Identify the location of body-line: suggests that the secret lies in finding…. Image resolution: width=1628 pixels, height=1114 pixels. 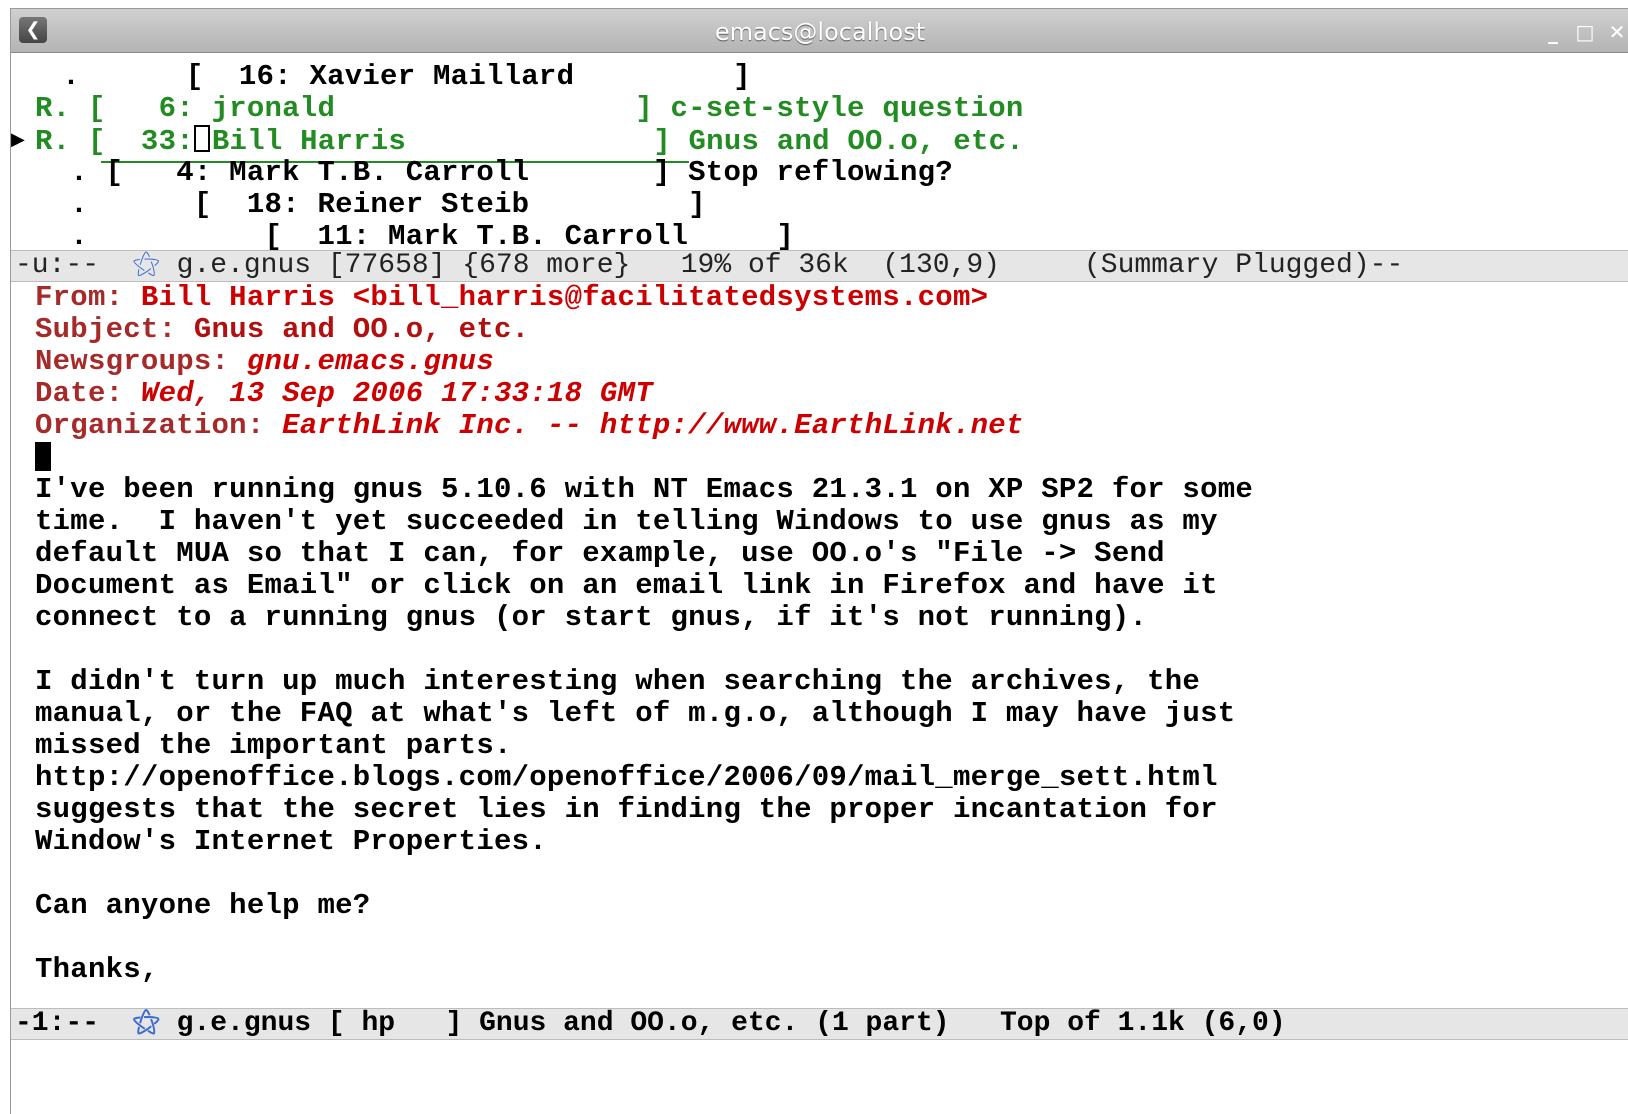
(626, 809).